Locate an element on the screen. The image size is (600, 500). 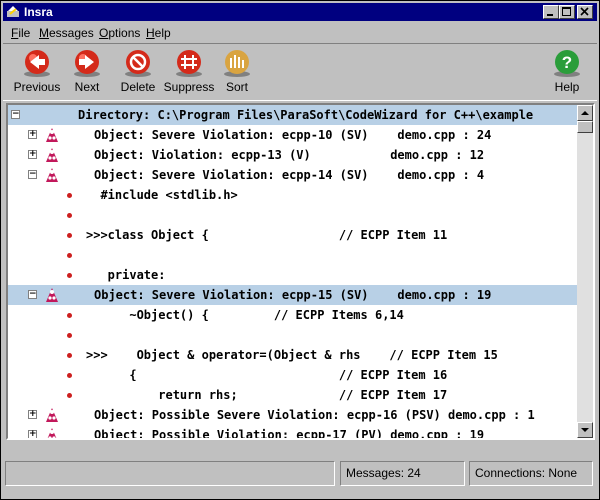
status-bar: Messages: 24 Connections: None is located at coordinates (300, 476).